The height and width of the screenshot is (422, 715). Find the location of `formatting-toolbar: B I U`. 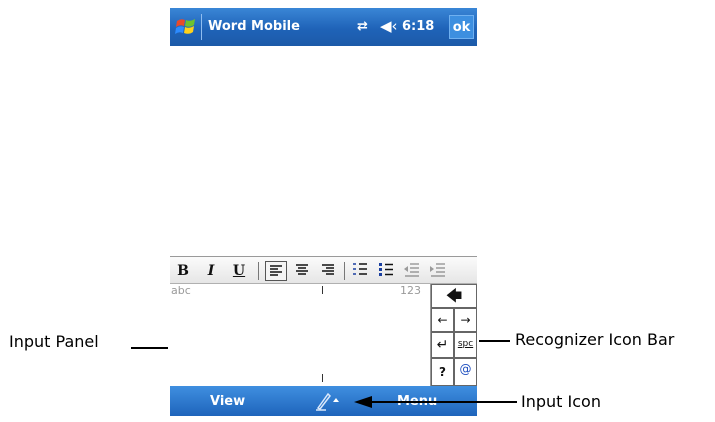

formatting-toolbar: B I U is located at coordinates (323, 270).